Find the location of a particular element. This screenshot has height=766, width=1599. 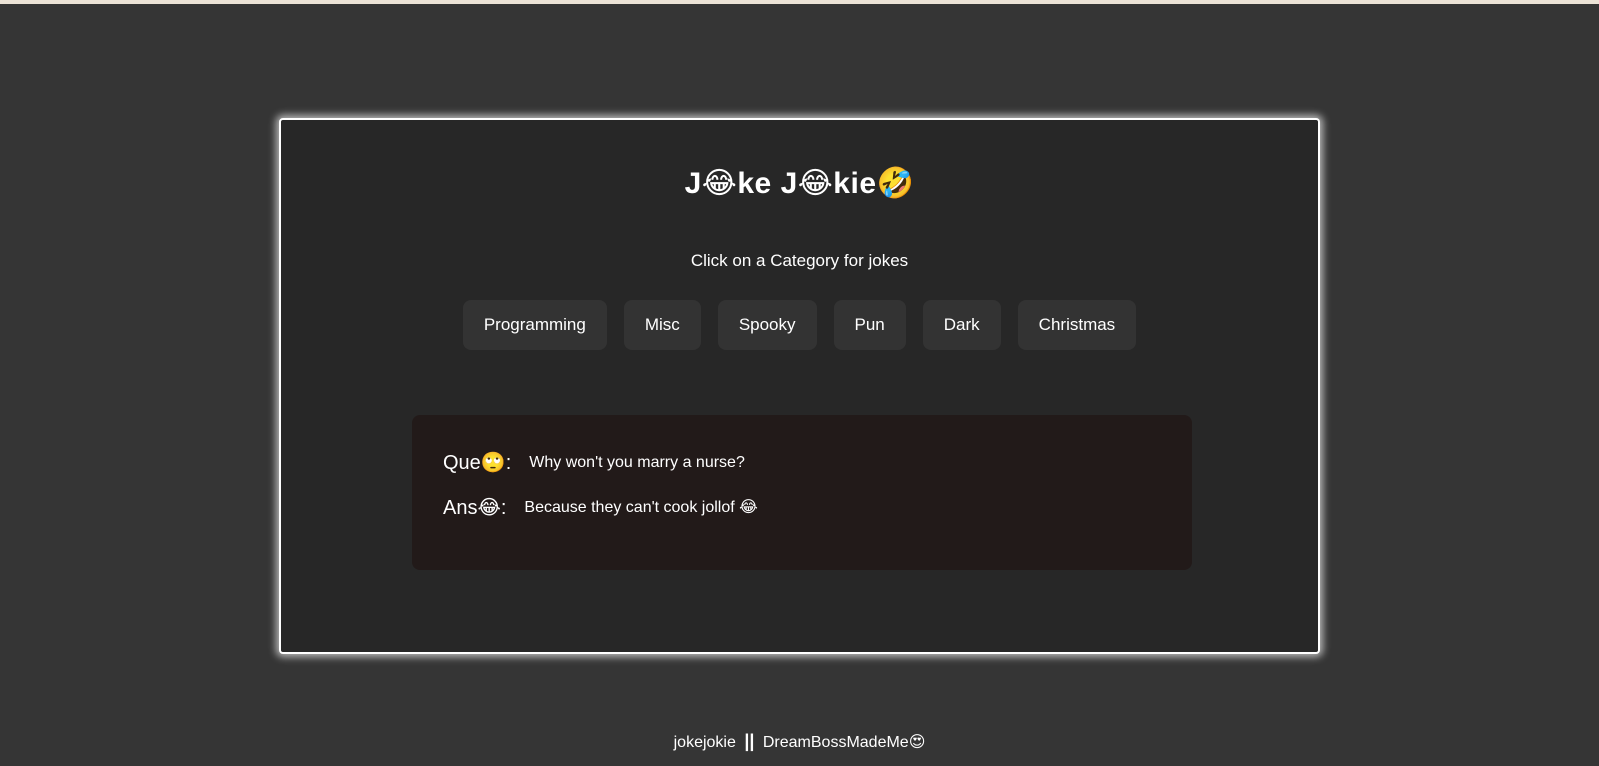

answer-row: Ans😂: Because they can't cook jollof 😂 is located at coordinates (600, 508).